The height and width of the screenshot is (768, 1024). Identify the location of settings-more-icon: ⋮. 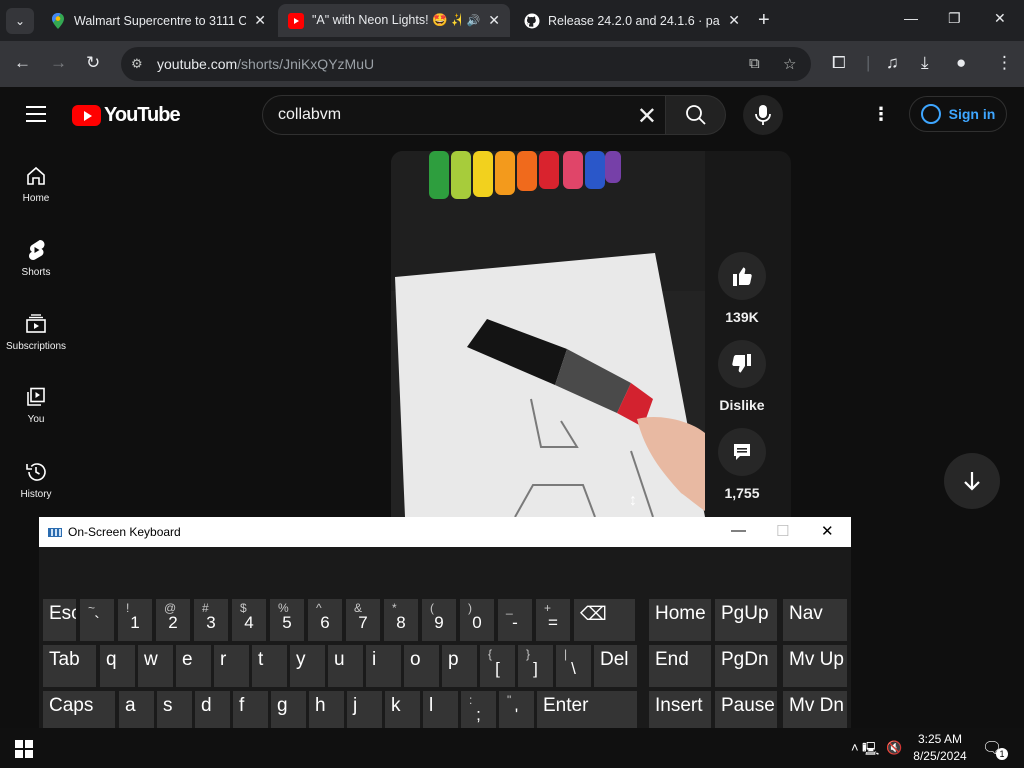
(881, 114).